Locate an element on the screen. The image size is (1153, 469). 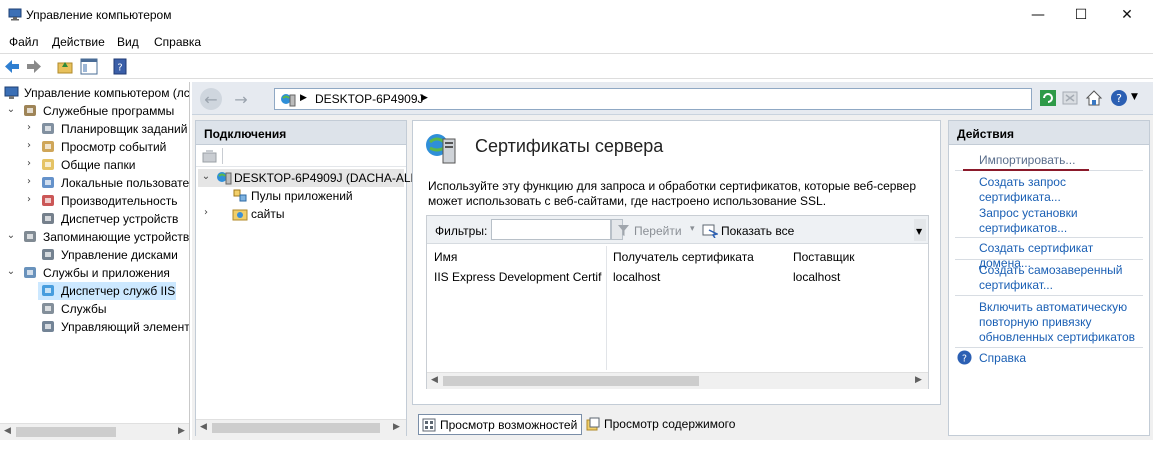
nav-forward-button: → is located at coordinates (241, 99).